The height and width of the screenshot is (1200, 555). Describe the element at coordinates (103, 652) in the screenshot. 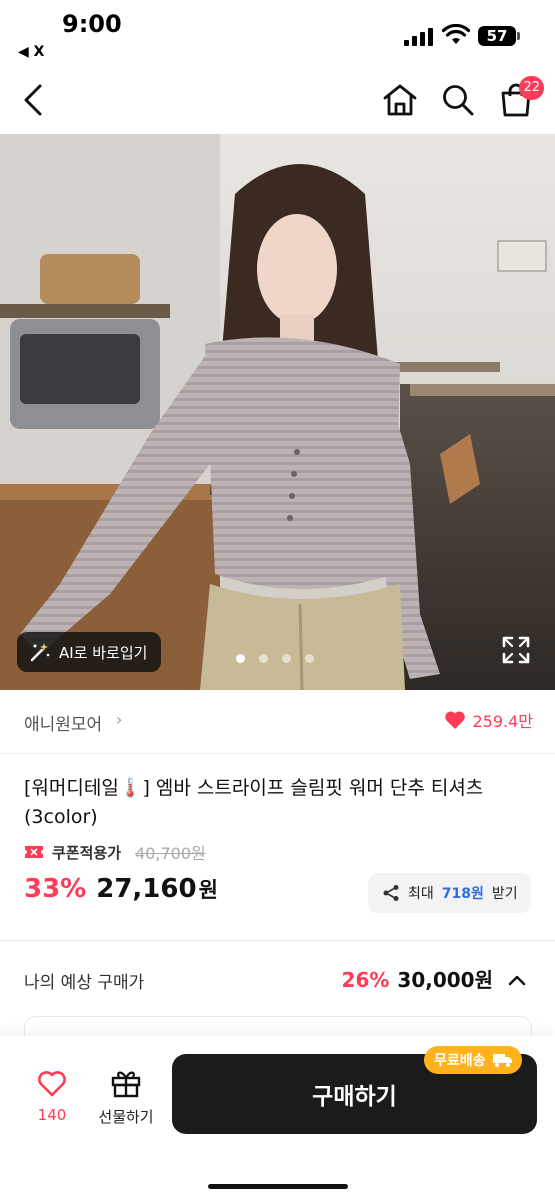

I see `ai-try-on-label: AI로 바로입기` at that location.